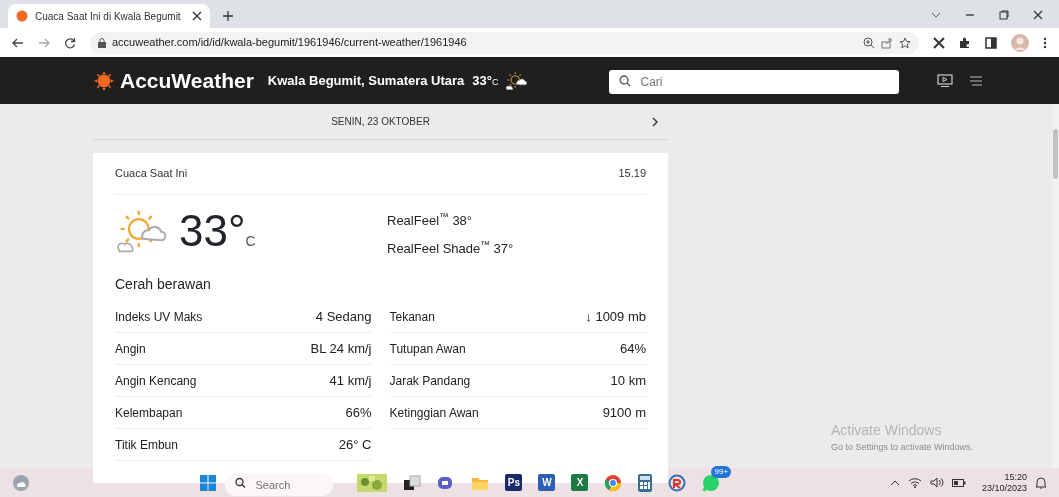 The image size is (1059, 497). What do you see at coordinates (894, 482) in the screenshot?
I see `chevron-up-icon` at bounding box center [894, 482].